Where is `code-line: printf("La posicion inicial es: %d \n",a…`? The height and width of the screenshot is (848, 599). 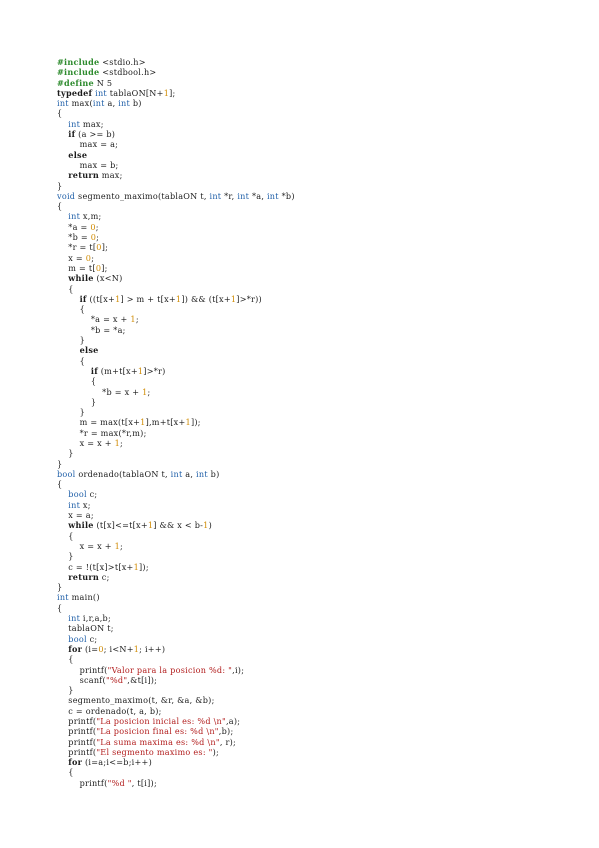 code-line: printf("La posicion inicial es: %d \n",a… is located at coordinates (149, 721).